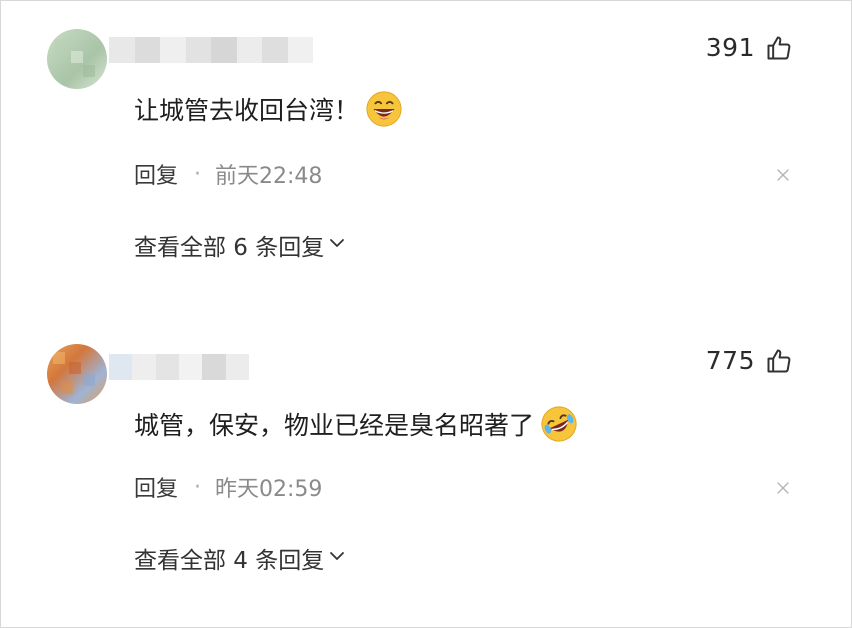 Image resolution: width=852 pixels, height=628 pixels. What do you see at coordinates (247, 110) in the screenshot?
I see `comment-body: 让城管去收回台湾！` at bounding box center [247, 110].